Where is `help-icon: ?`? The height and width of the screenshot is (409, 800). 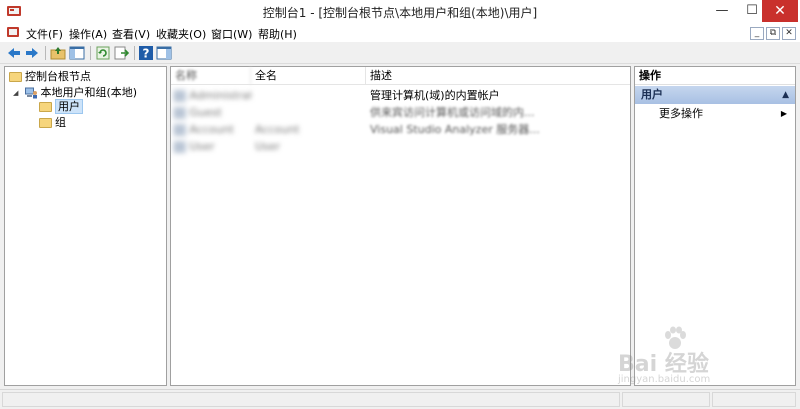
help-icon: ? is located at coordinates (146, 53).